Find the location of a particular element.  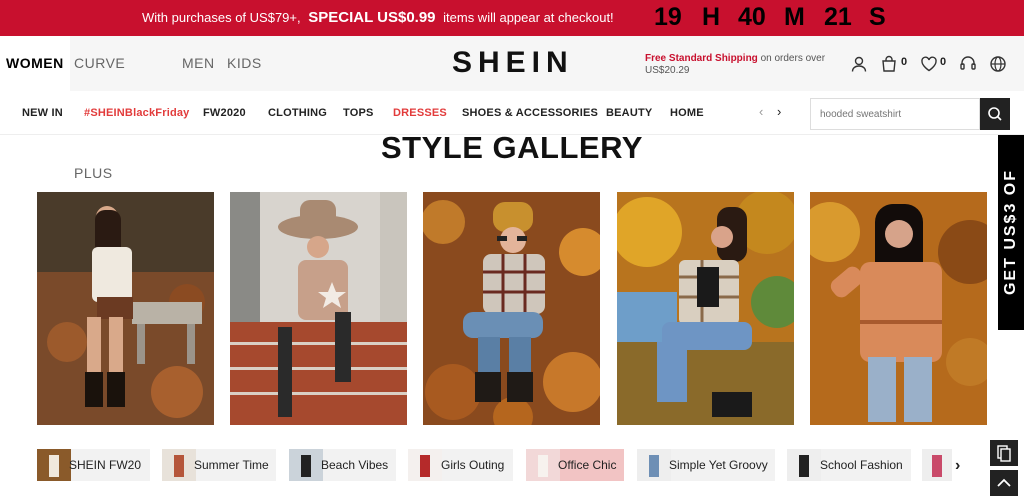

tab-women: WOMEN is located at coordinates (35, 63).